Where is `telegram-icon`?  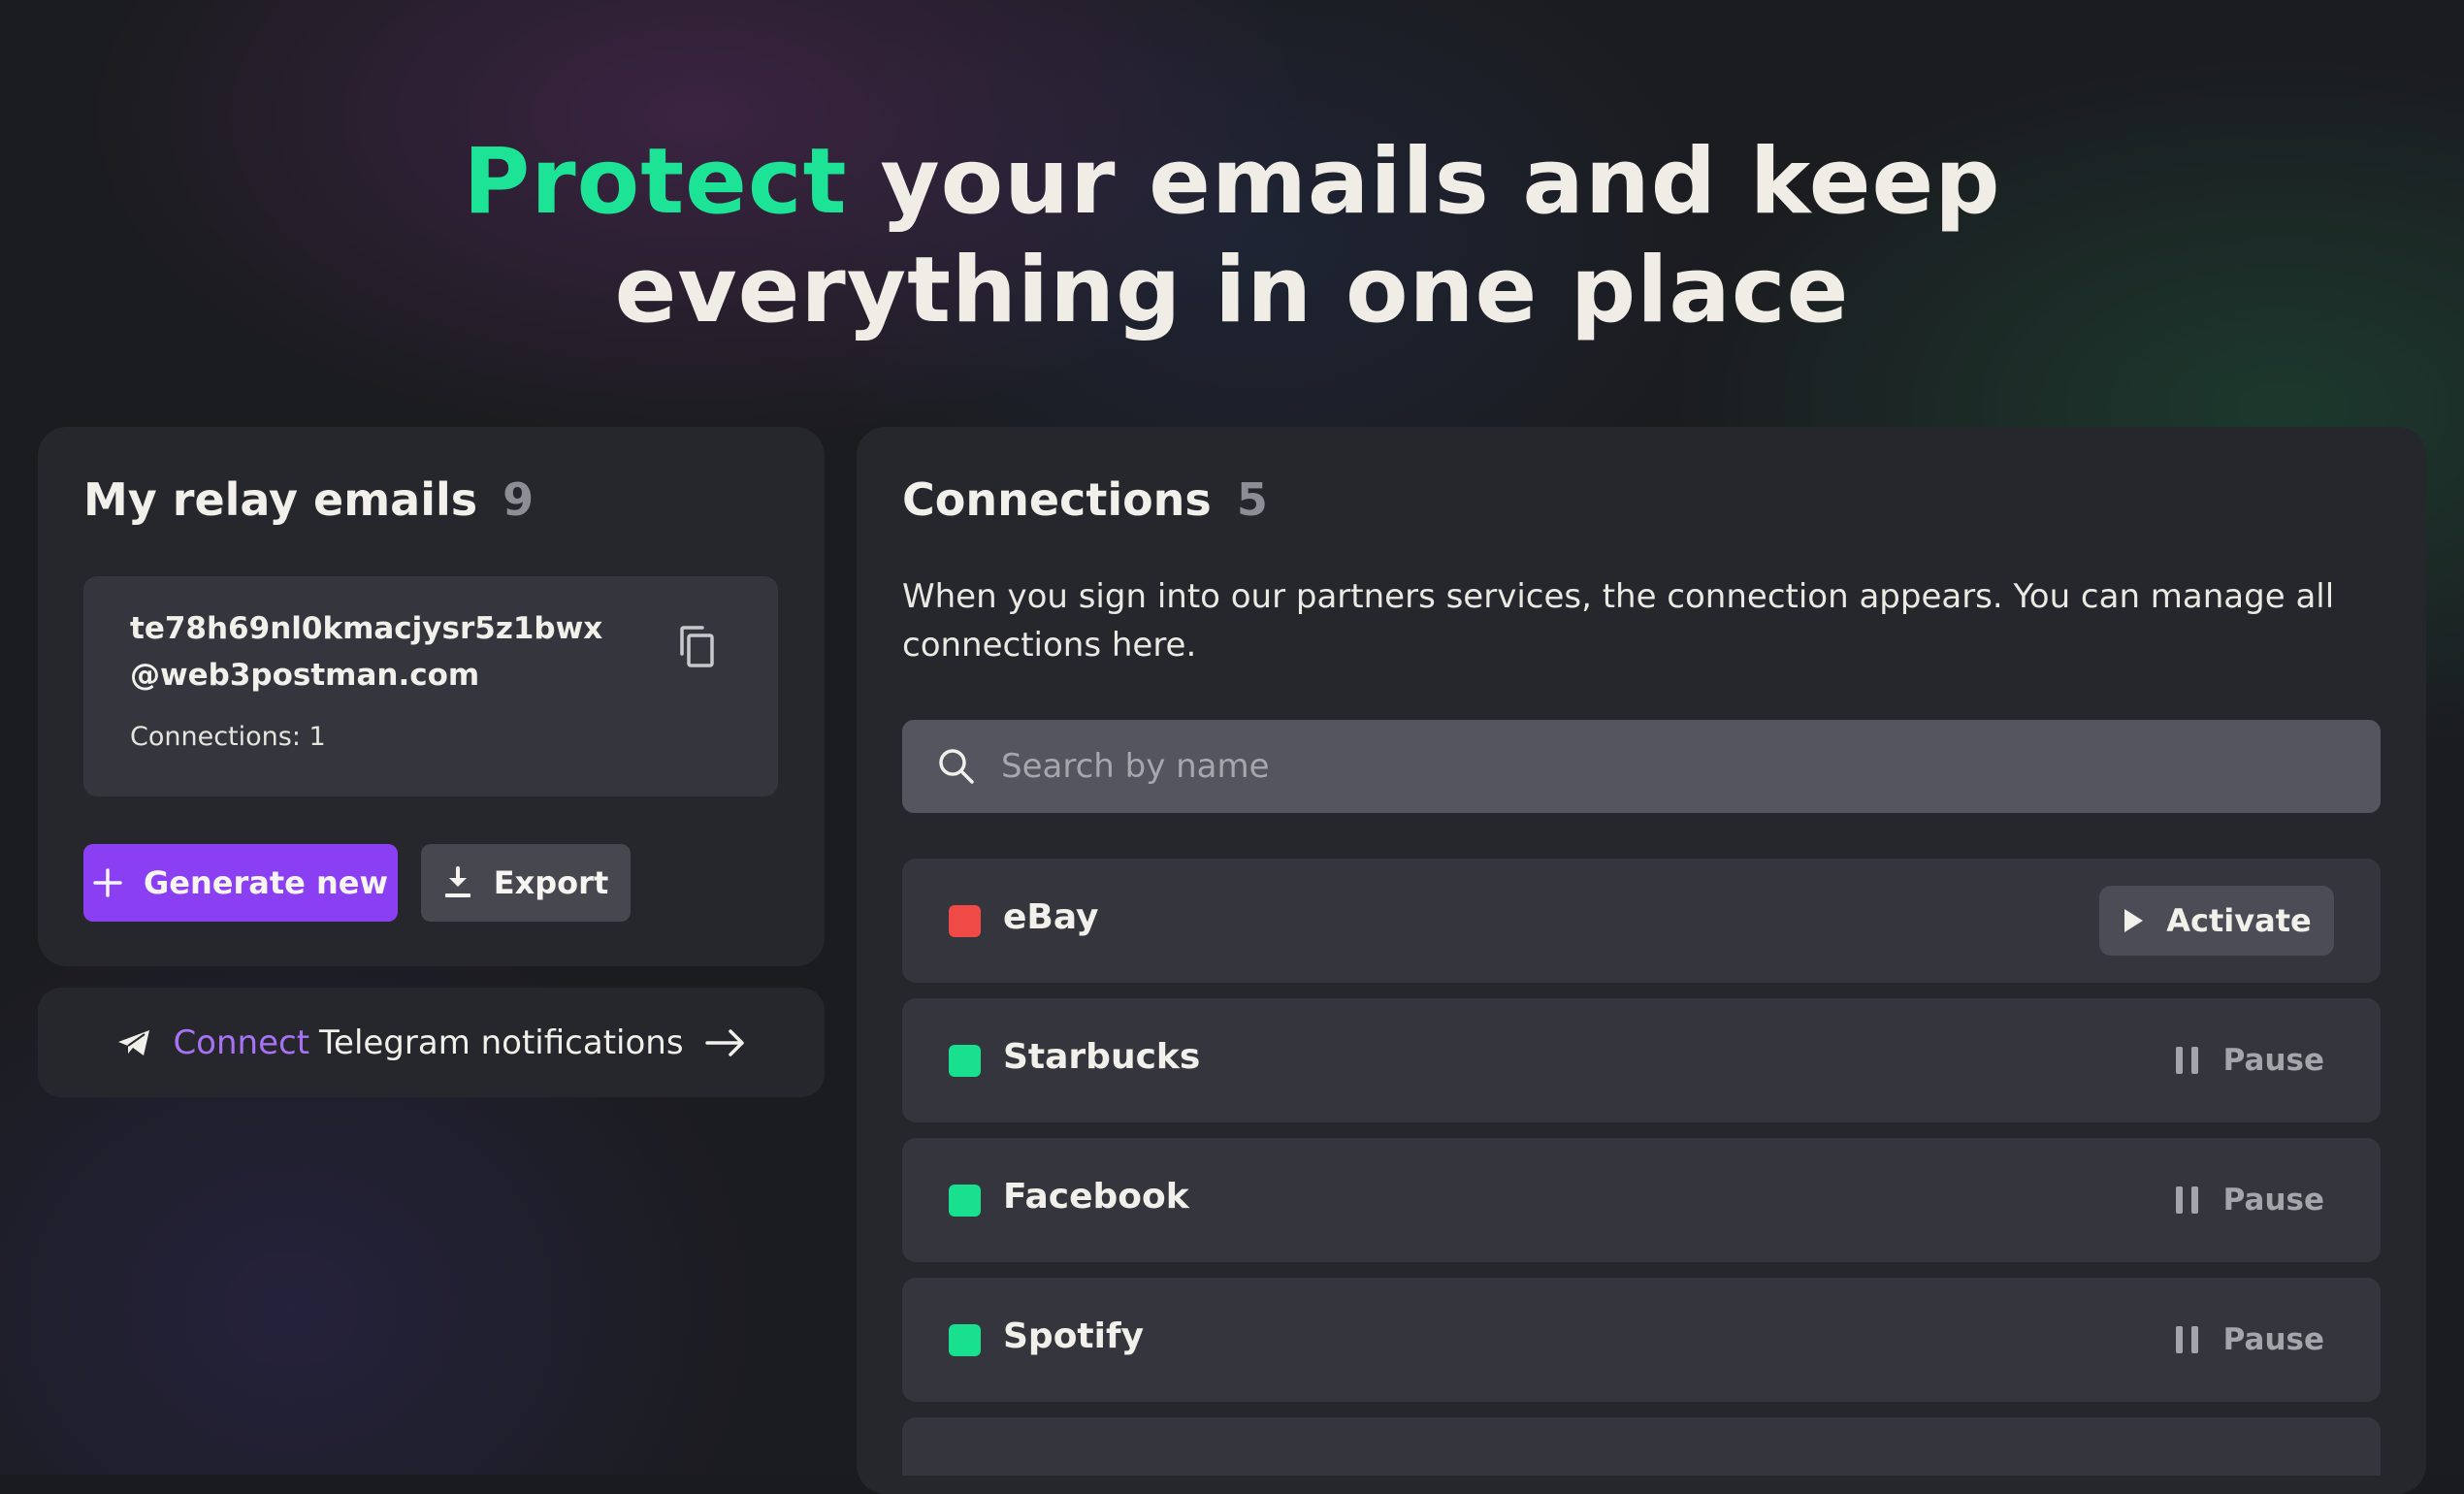
telegram-icon is located at coordinates (133, 1042).